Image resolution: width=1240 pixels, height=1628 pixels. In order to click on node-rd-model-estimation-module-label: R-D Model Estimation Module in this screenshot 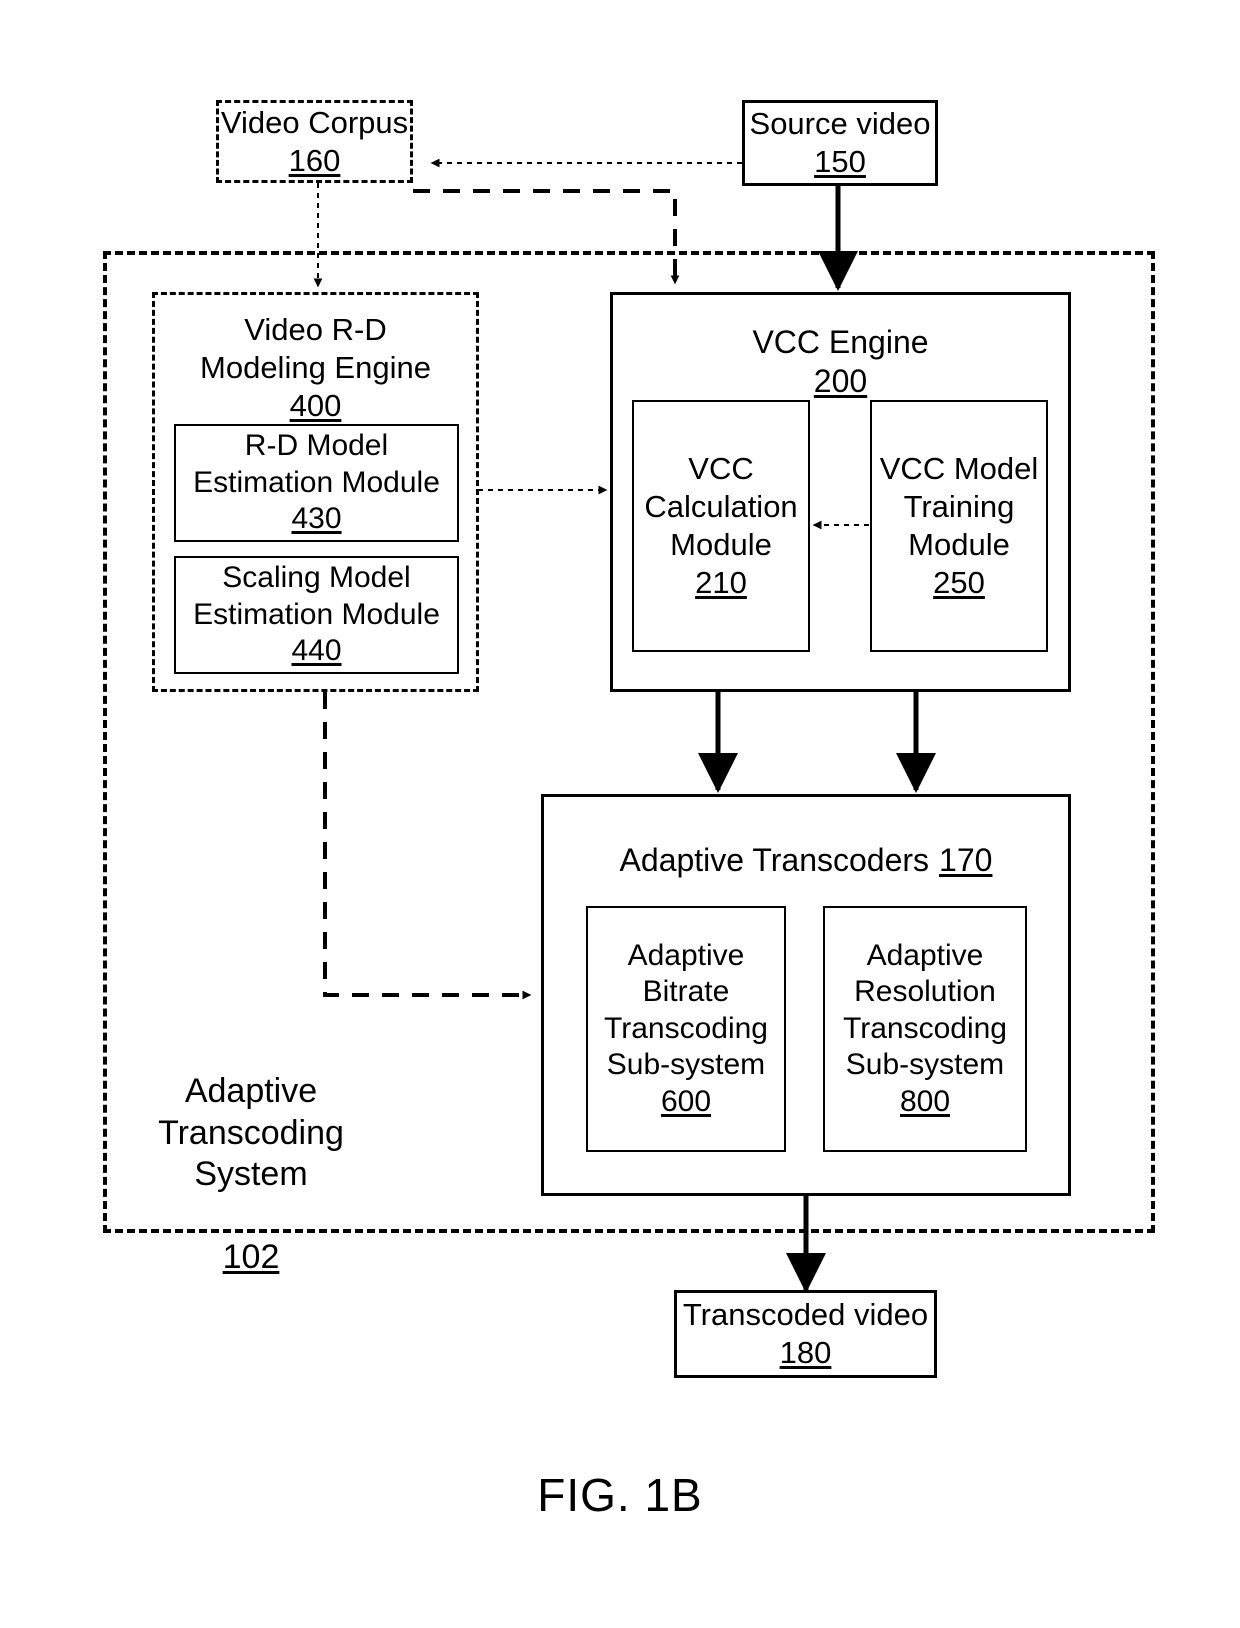, I will do `click(316, 464)`.